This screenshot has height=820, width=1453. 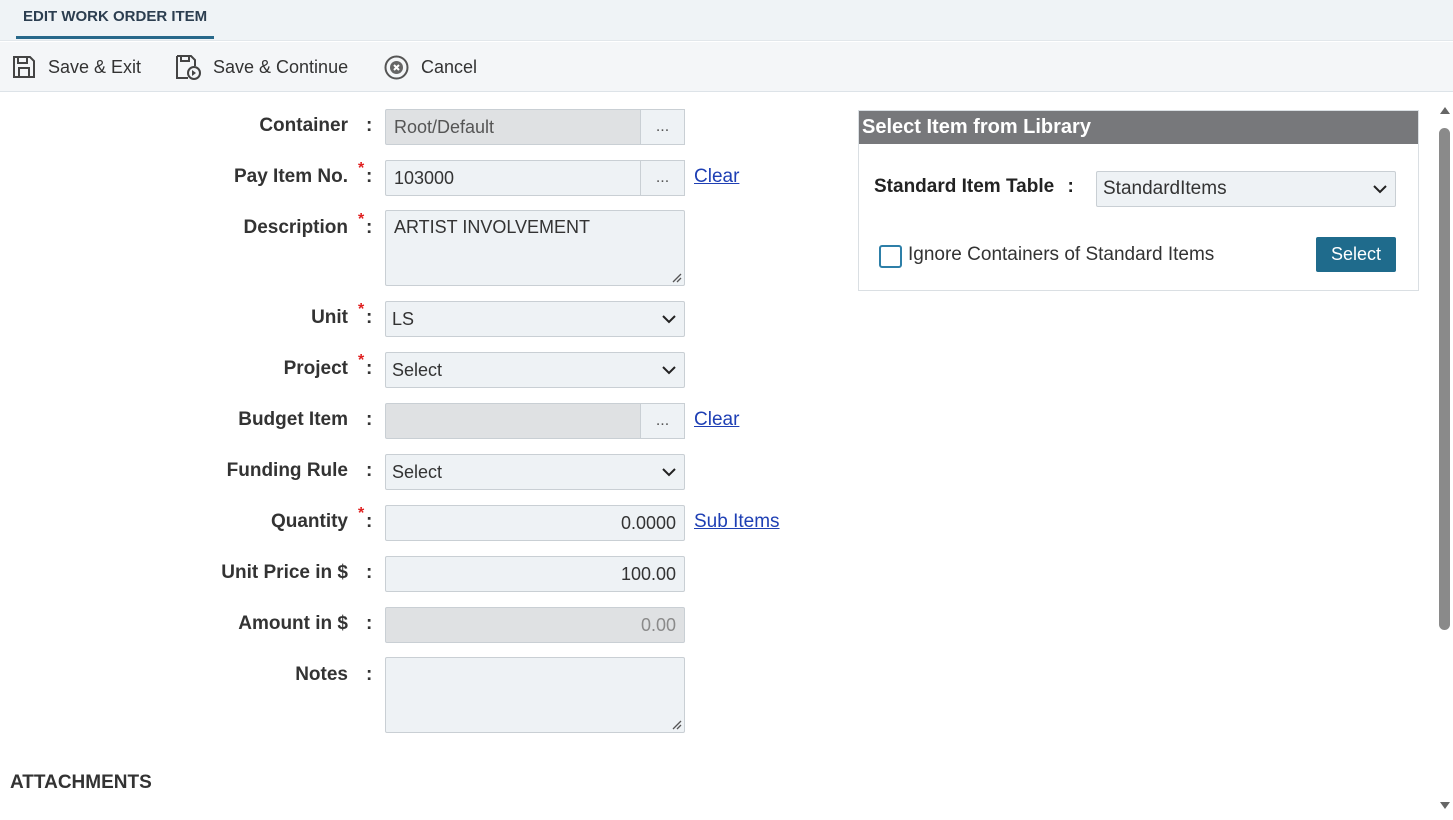 I want to click on select-library-item-button: Select, so click(x=1356, y=254).